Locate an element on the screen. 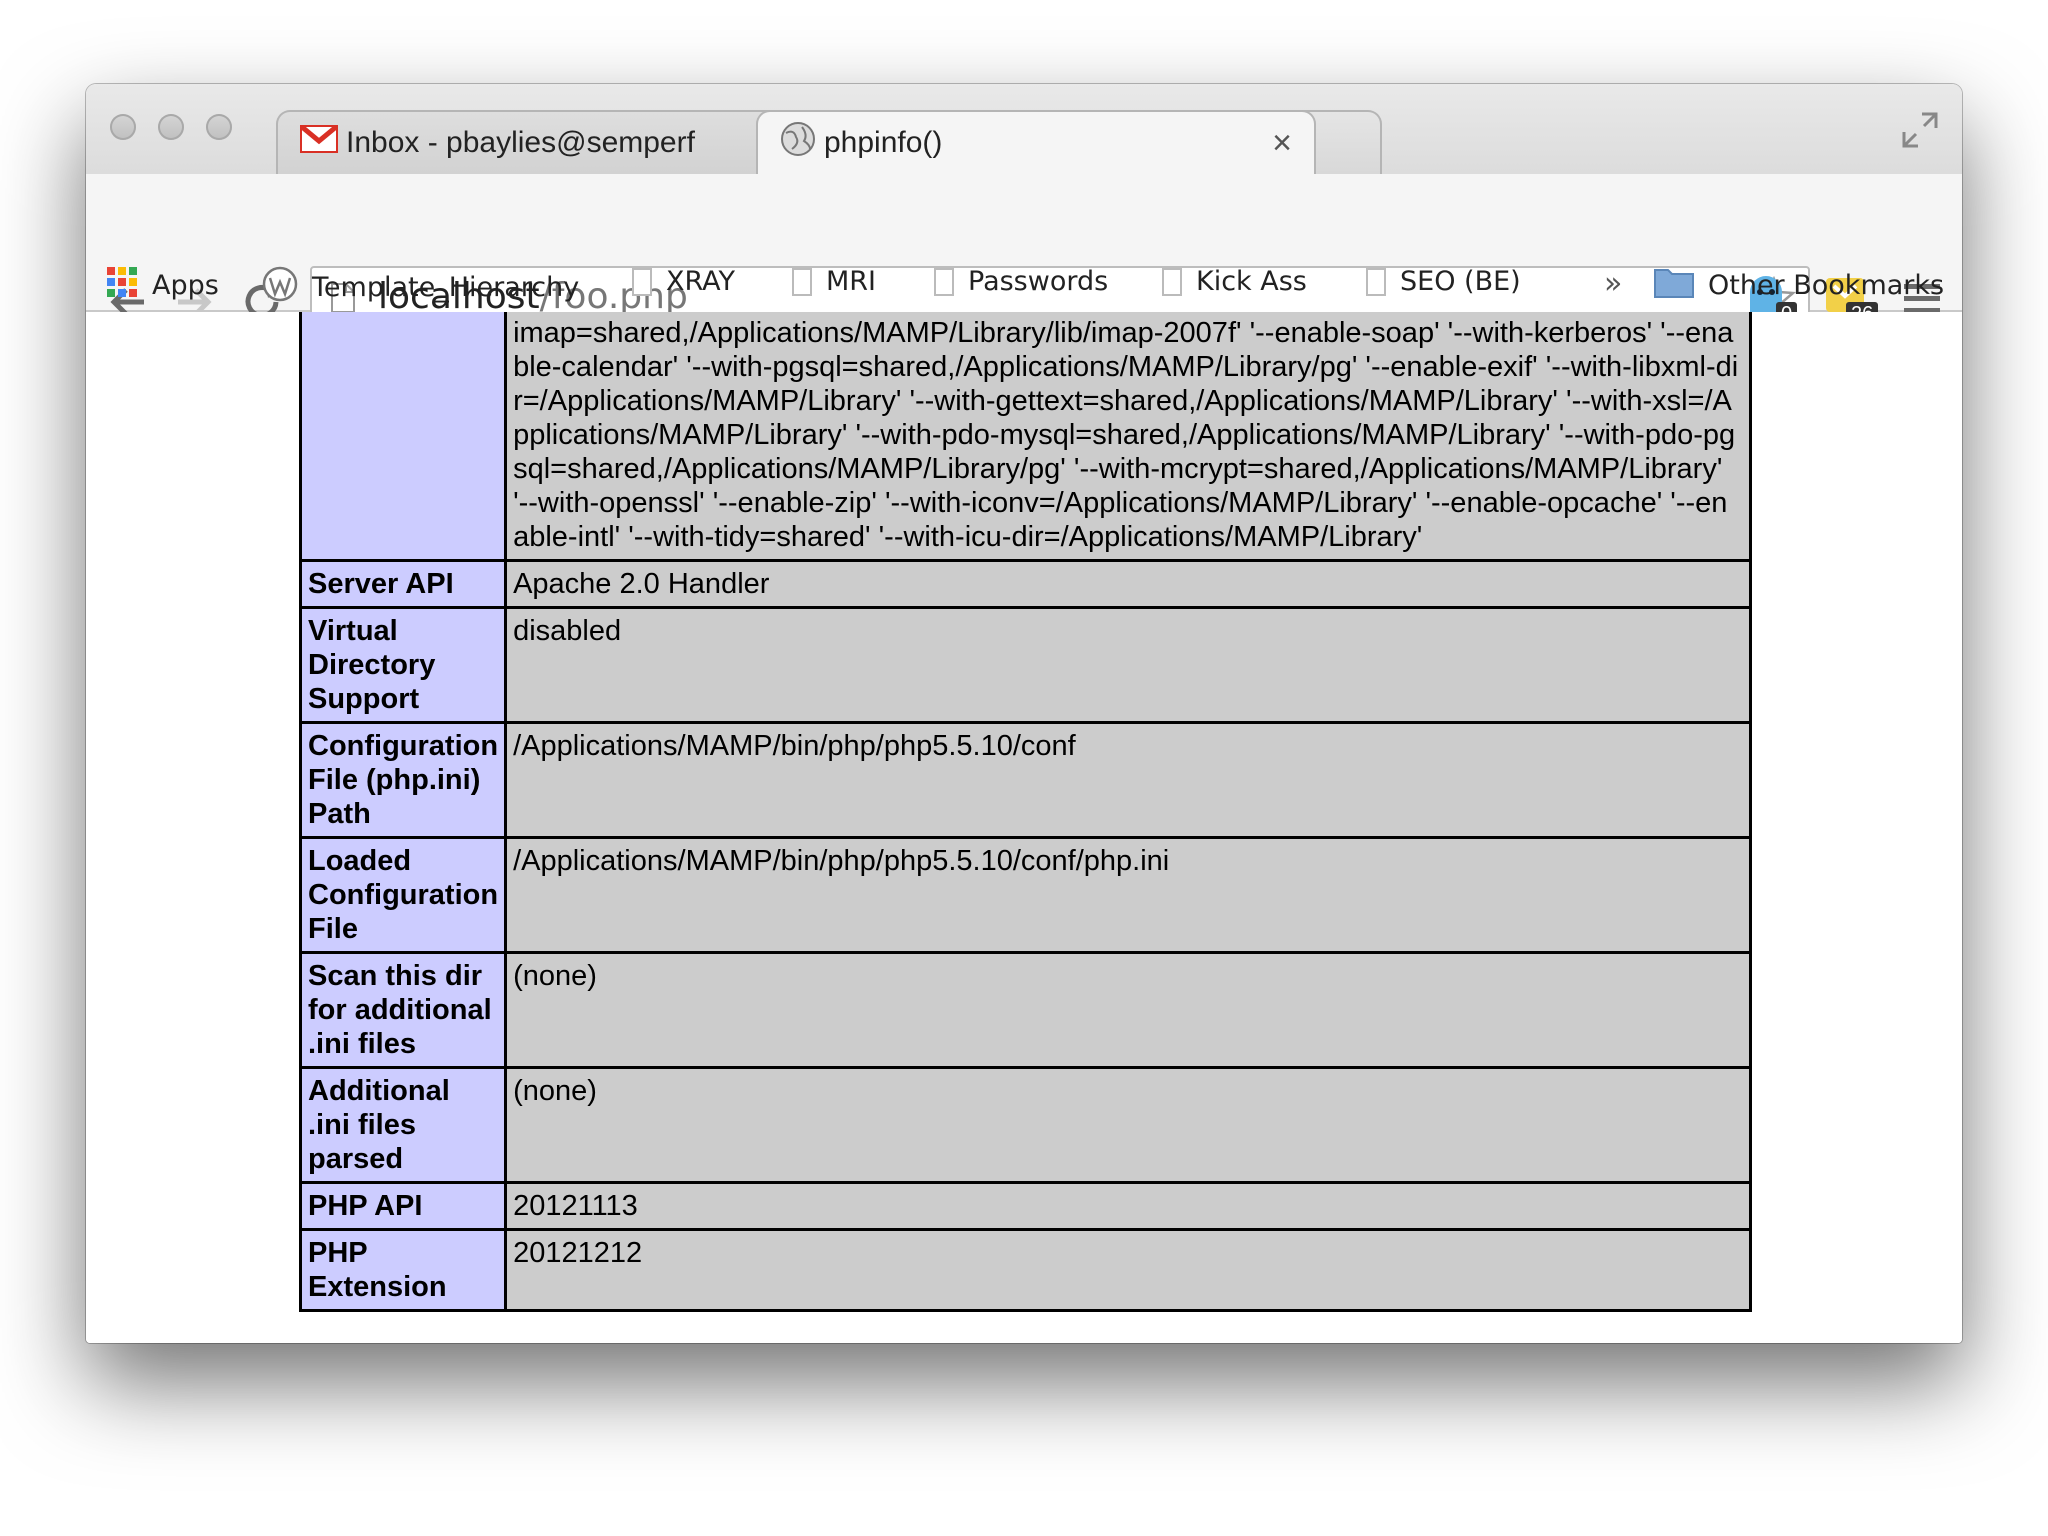  tab-inbox: Inbox - pbaylies@semperf × is located at coordinates (556, 142).